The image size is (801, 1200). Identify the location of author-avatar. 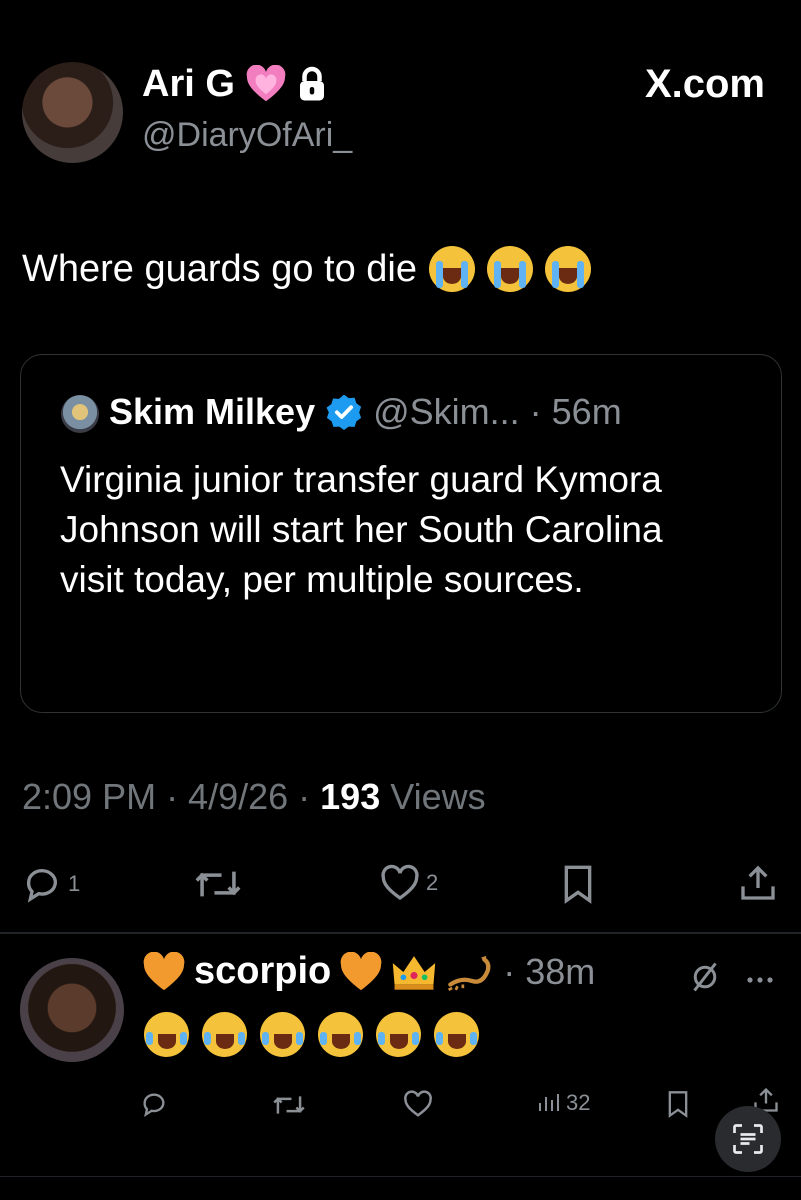
(72, 112).